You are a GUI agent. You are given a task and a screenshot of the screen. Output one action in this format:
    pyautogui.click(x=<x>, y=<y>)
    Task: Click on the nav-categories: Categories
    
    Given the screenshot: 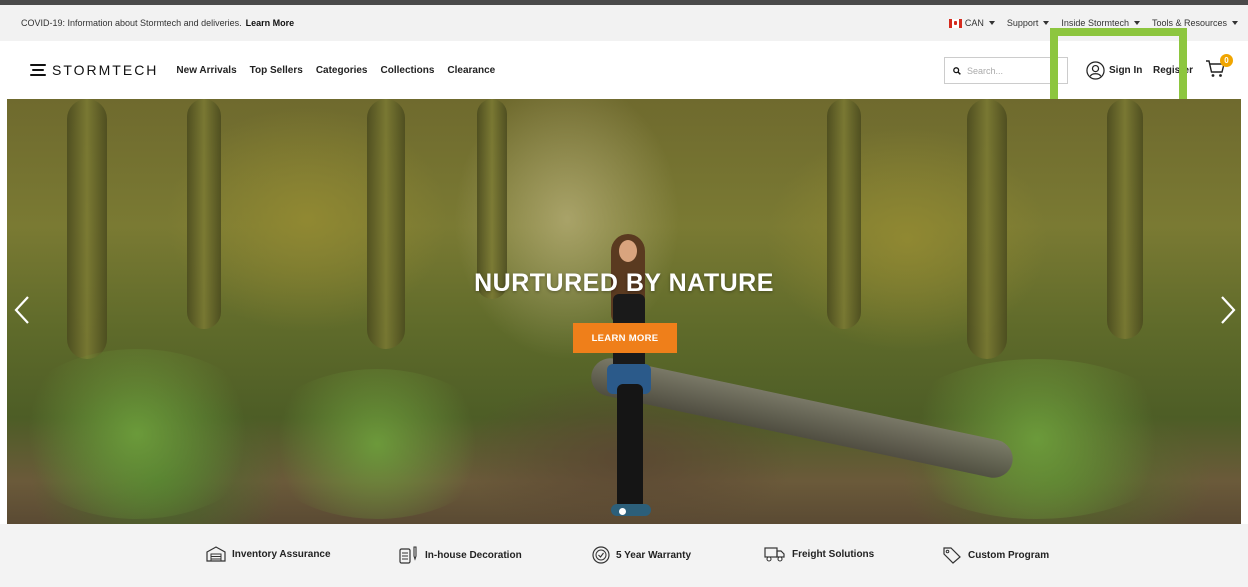 What is the action you would take?
    pyautogui.click(x=342, y=70)
    